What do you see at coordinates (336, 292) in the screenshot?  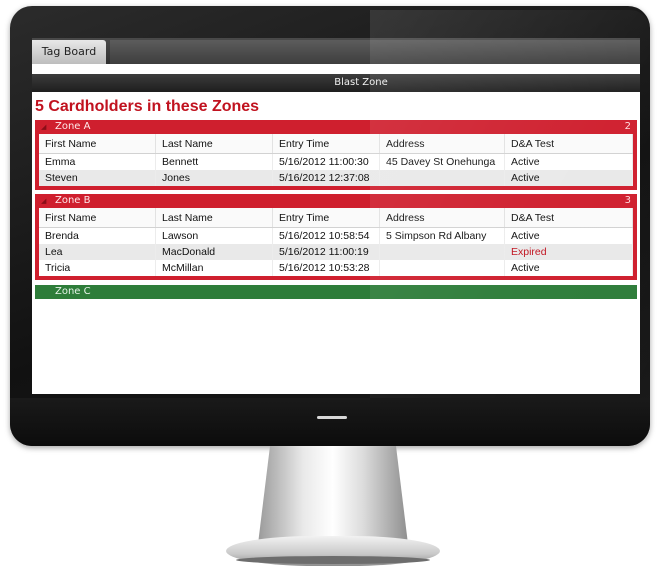 I see `zone-c-header: Zone C` at bounding box center [336, 292].